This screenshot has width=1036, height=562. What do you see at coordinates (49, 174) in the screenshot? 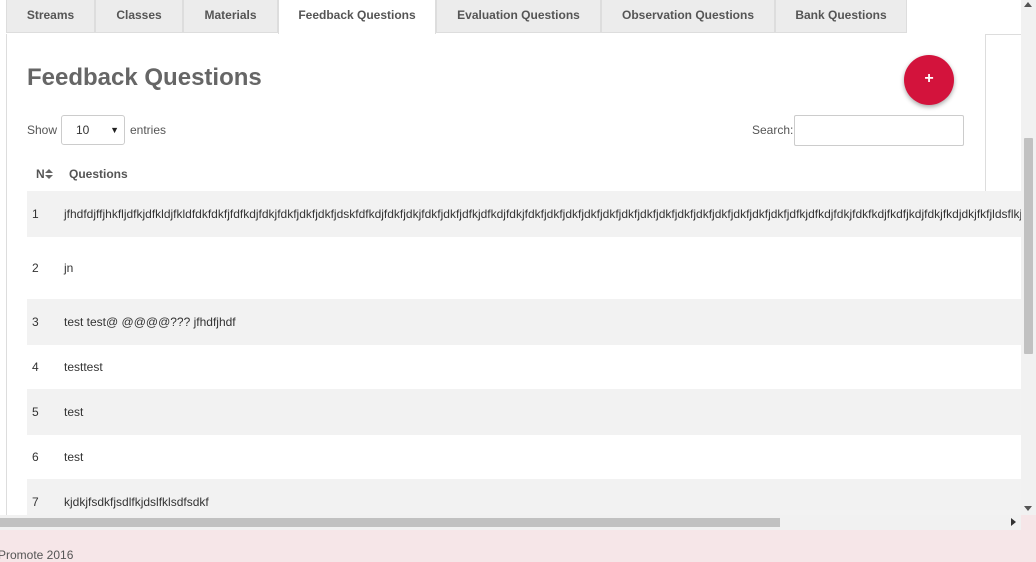
I see `sort-icon` at bounding box center [49, 174].